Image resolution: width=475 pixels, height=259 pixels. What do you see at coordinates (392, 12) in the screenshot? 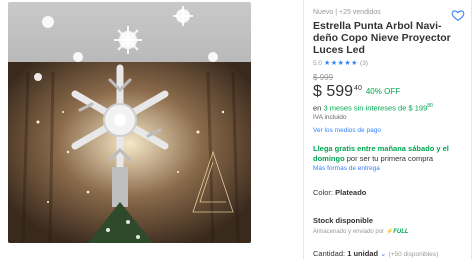
I see `product-meta: Nuevo | +25 vendidos` at bounding box center [392, 12].